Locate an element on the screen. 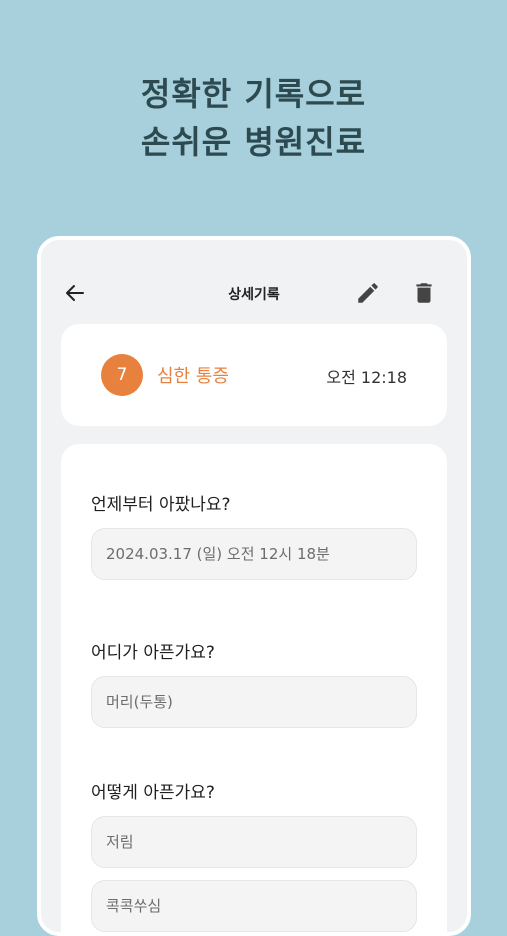  question-when-label: 언제부터 아팠나요? is located at coordinates (161, 505).